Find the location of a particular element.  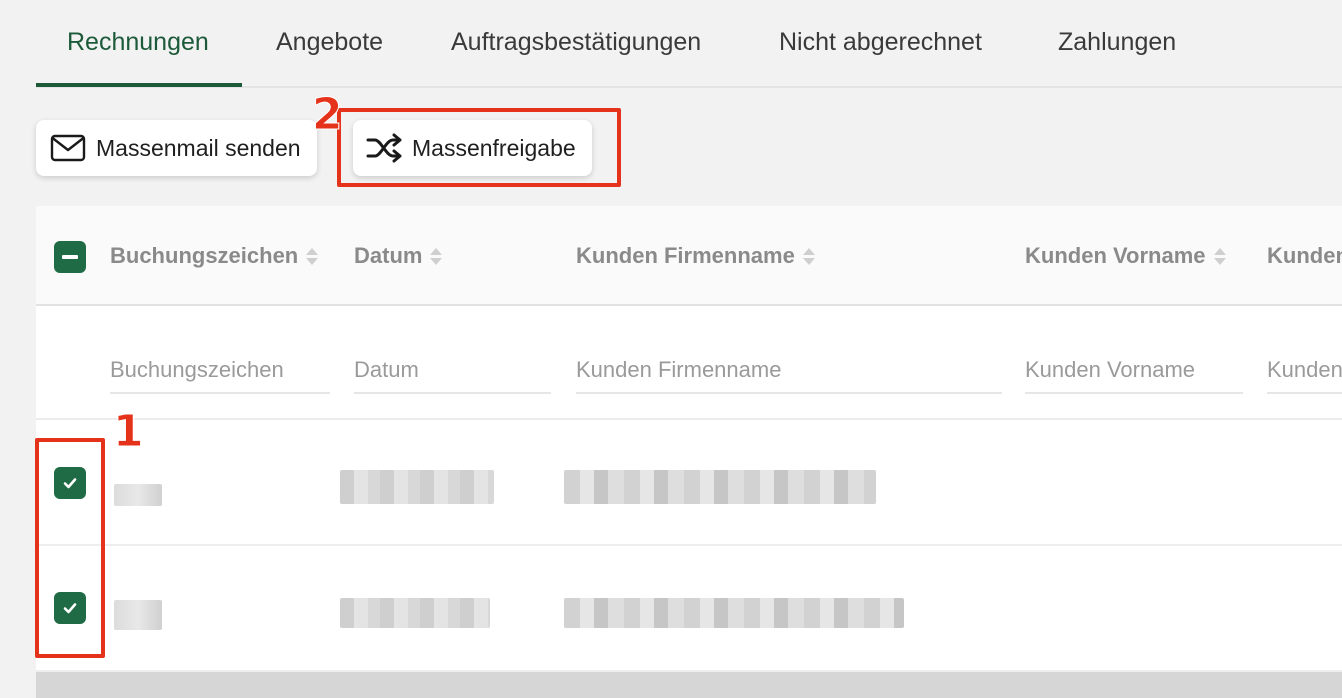

mass-mail-button: Massenmail senden is located at coordinates (176, 148).